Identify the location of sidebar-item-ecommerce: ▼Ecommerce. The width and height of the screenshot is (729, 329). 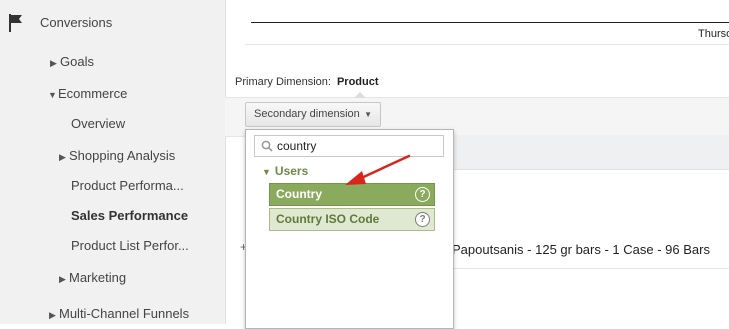
(87, 93).